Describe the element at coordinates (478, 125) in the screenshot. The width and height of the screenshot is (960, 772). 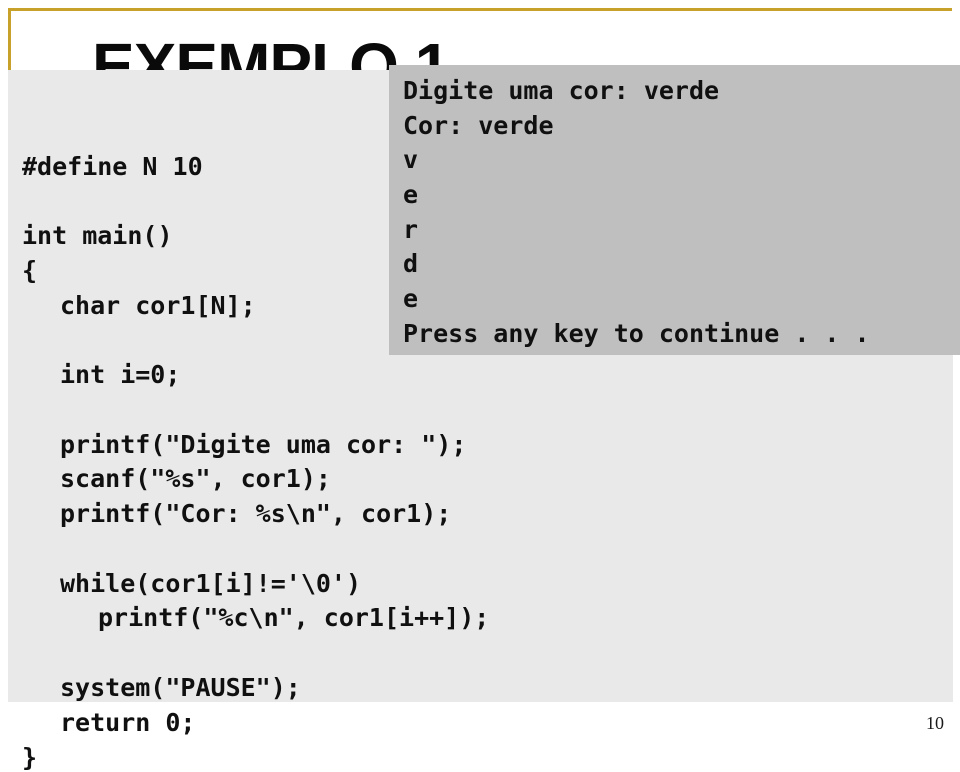
I see `console-line: Cor: verde` at that location.